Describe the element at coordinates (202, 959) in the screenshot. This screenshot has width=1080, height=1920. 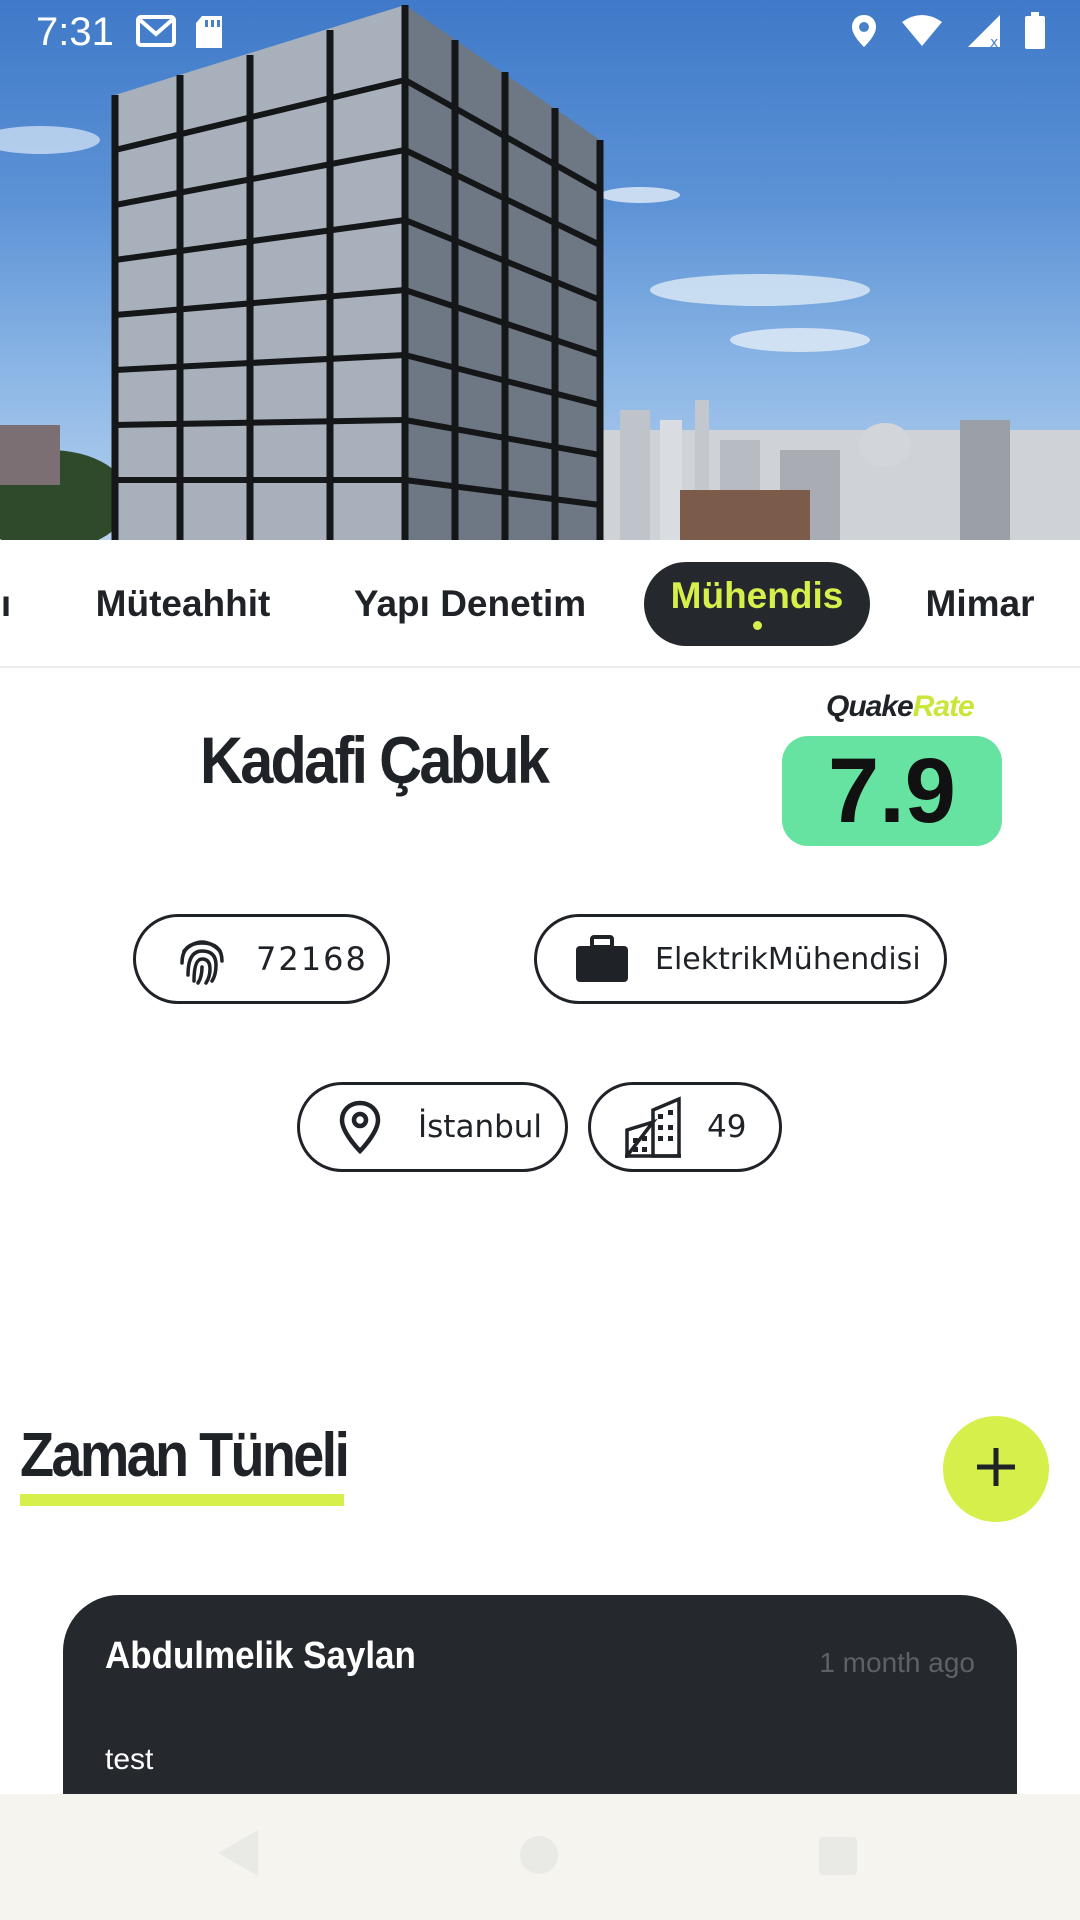
I see `fingerprint-icon` at that location.